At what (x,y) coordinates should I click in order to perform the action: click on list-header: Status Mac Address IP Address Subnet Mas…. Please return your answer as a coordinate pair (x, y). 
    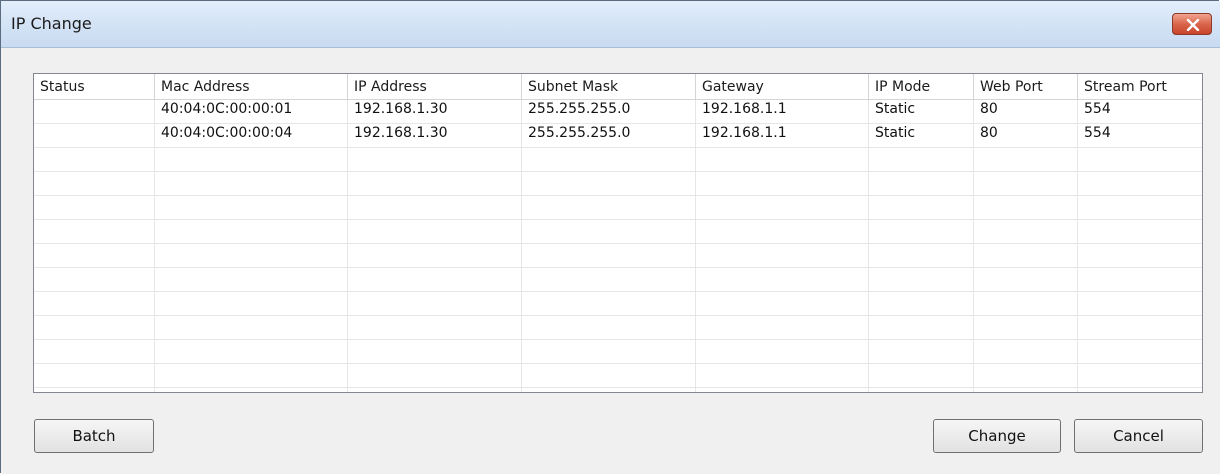
    Looking at the image, I should click on (618, 87).